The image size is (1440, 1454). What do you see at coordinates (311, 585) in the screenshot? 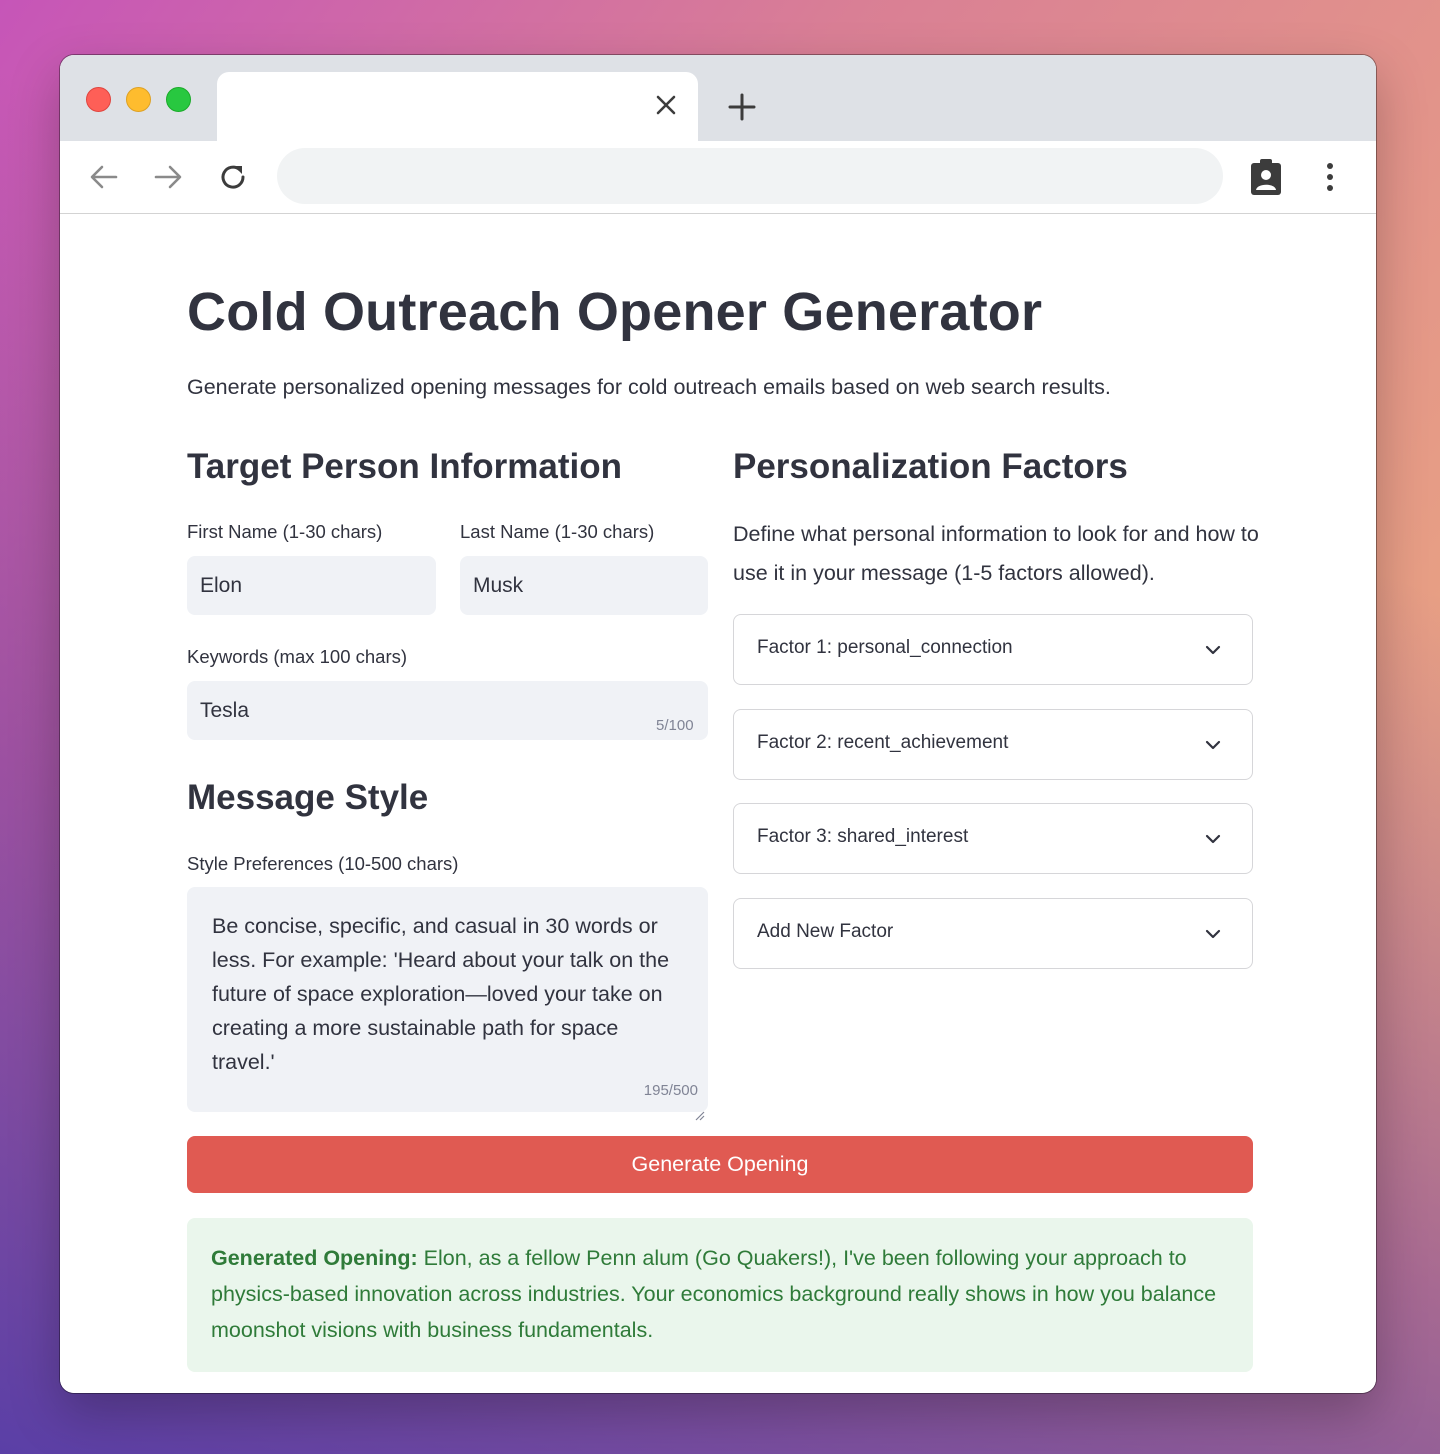
I see `first-name-input: Elon` at bounding box center [311, 585].